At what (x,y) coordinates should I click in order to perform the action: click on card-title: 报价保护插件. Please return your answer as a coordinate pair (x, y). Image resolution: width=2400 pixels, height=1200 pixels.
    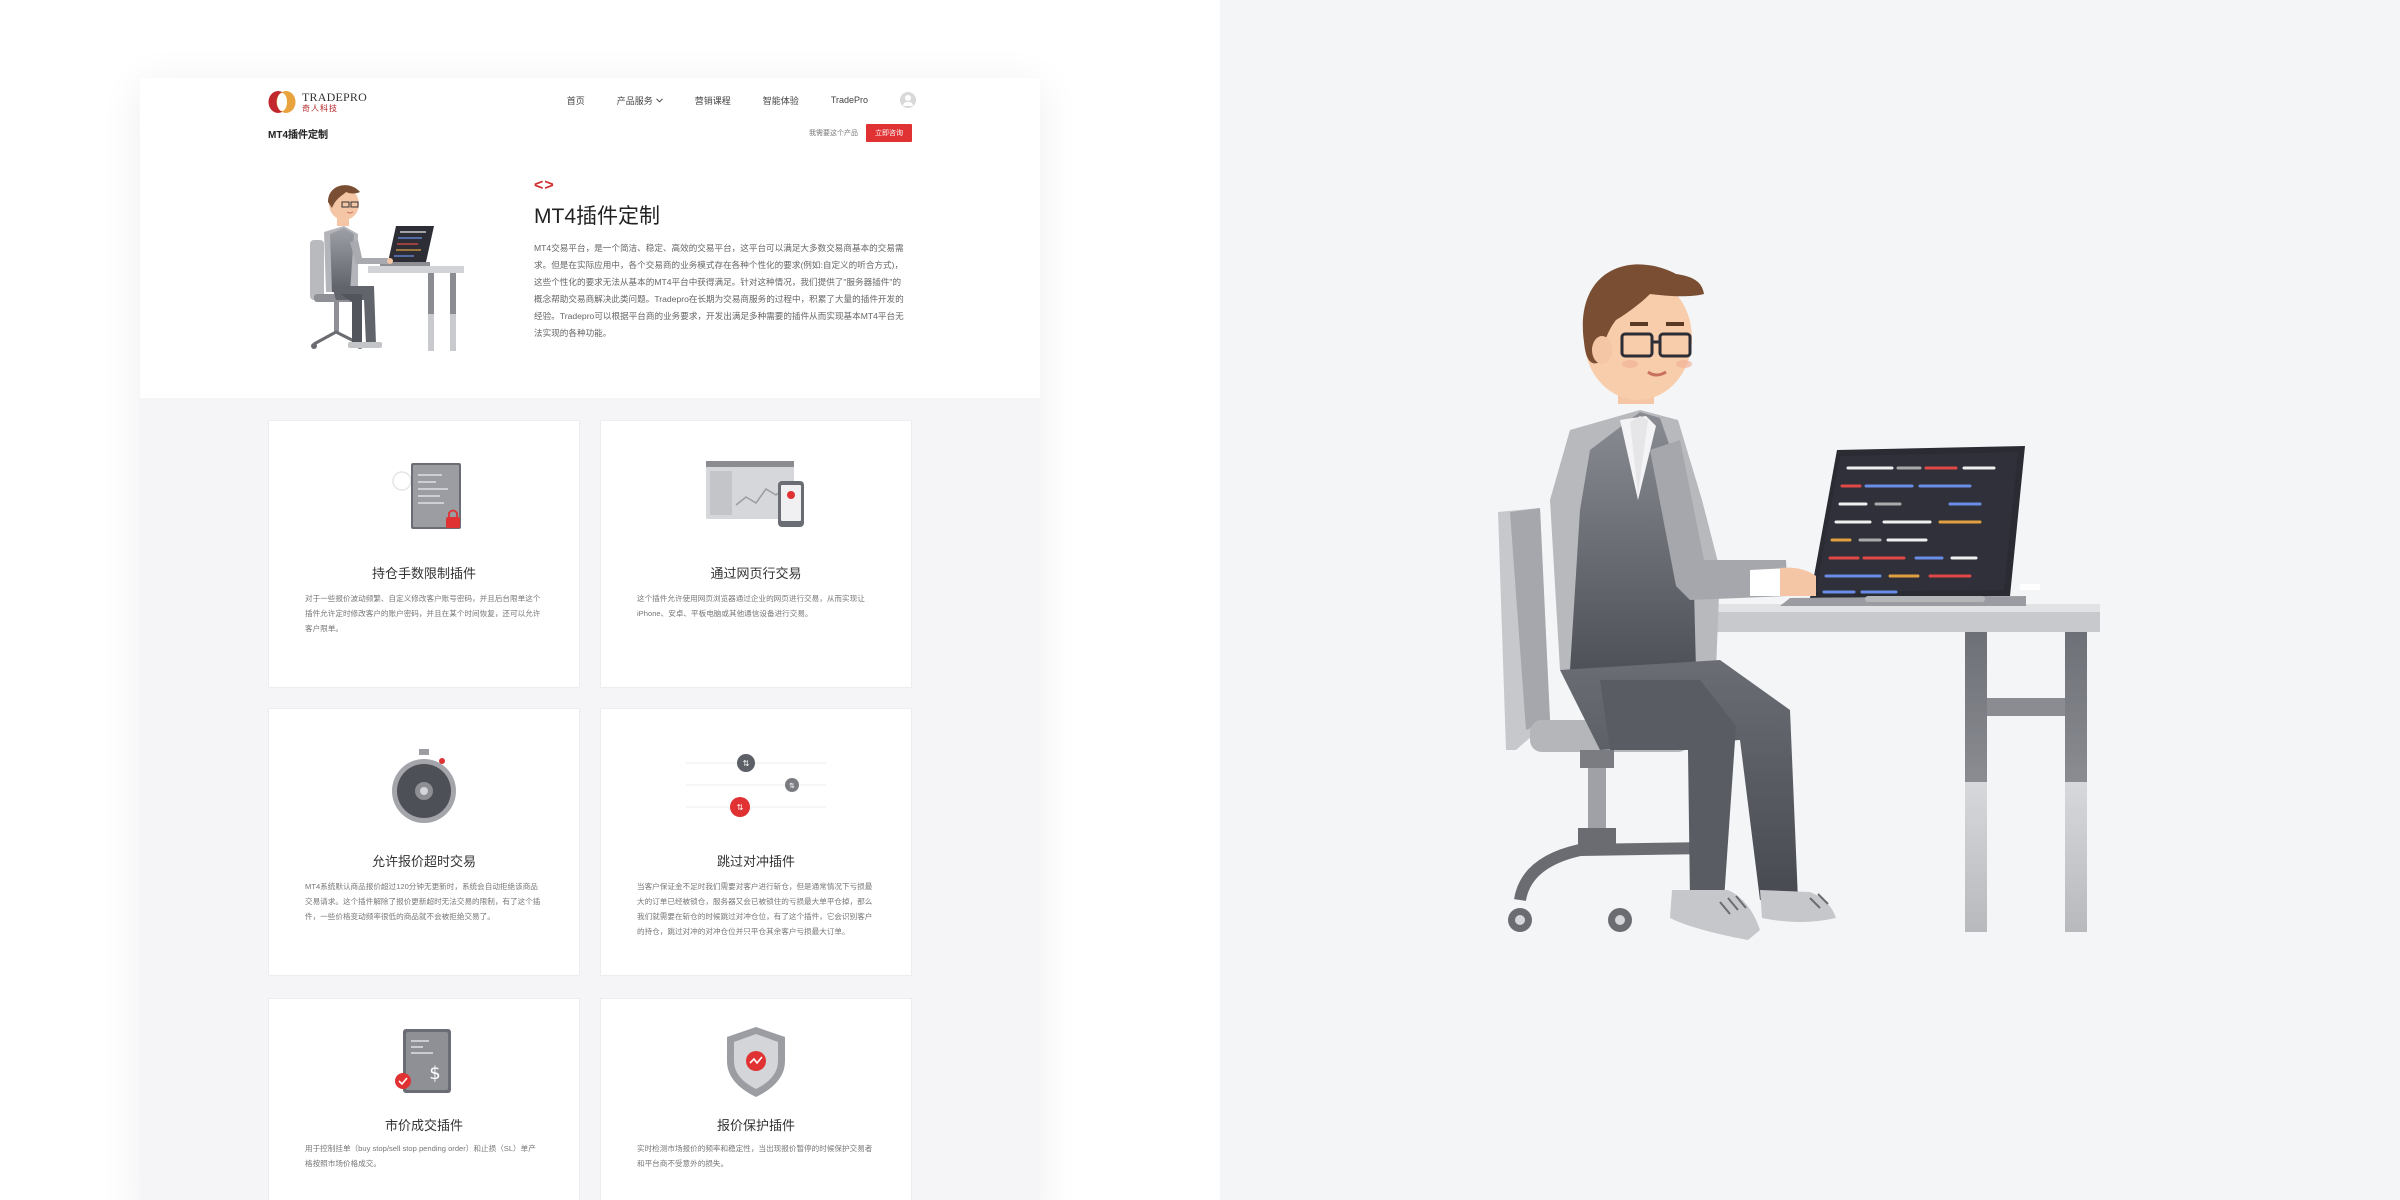
    Looking at the image, I should click on (755, 1125).